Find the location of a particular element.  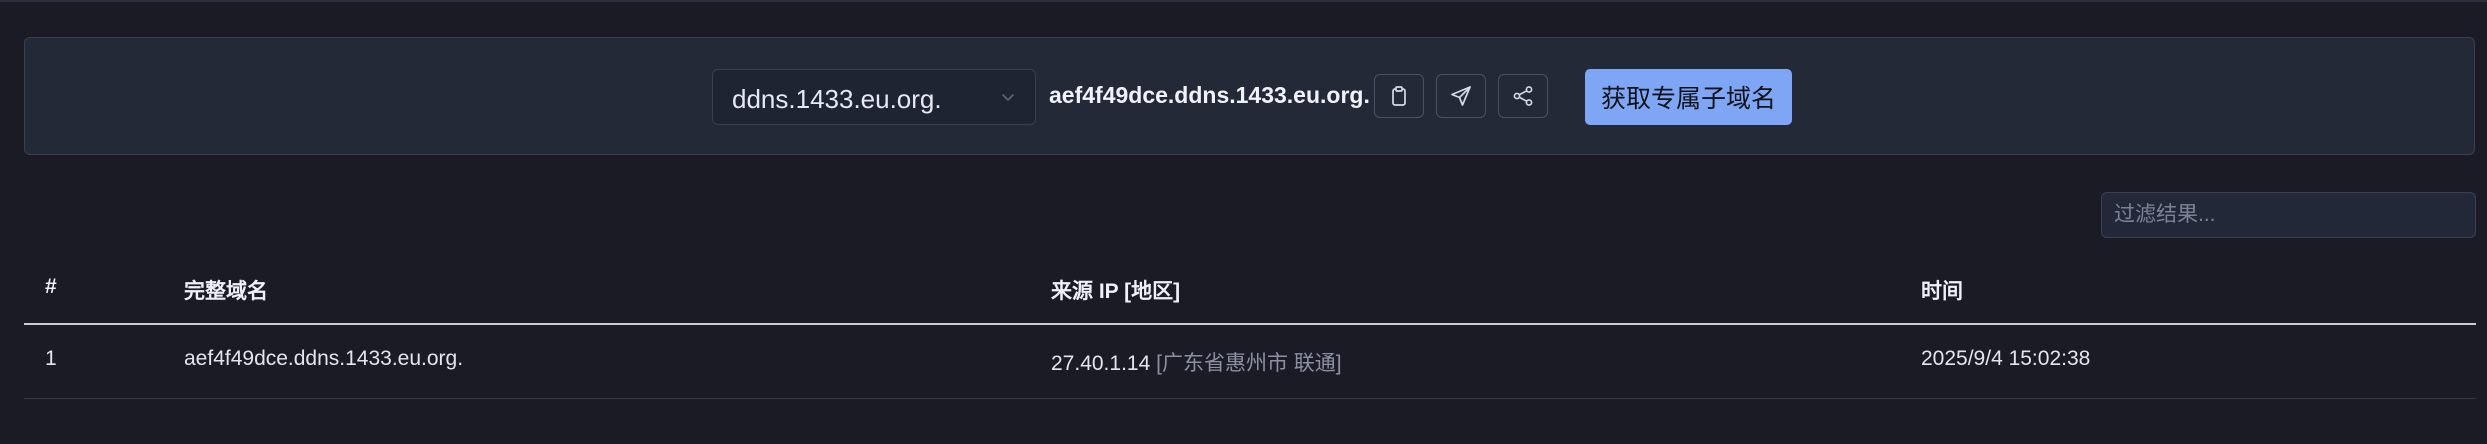

header-index: # is located at coordinates (51, 286).